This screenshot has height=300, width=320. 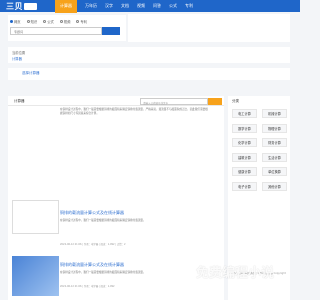 What do you see at coordinates (56, 31) in the screenshot?
I see `search-input: 专题词` at bounding box center [56, 31].